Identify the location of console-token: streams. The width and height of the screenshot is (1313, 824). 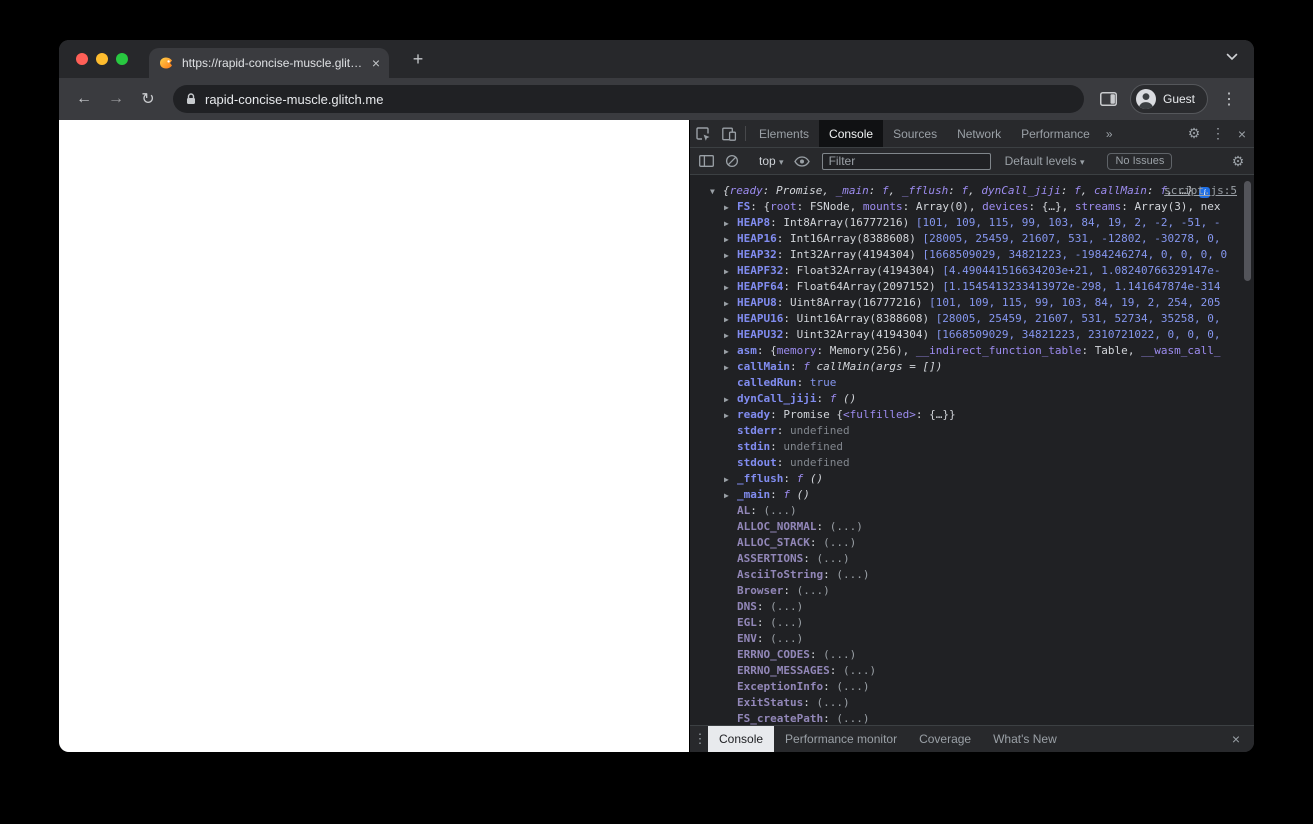
(1098, 206).